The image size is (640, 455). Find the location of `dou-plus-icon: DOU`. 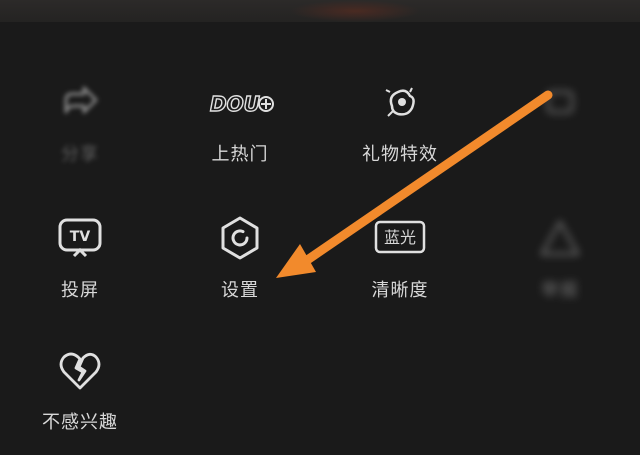

dou-plus-icon: DOU is located at coordinates (240, 102).